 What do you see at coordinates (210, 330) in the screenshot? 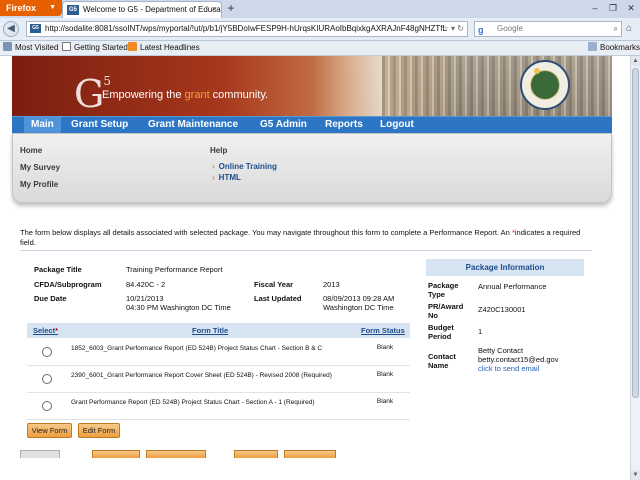
I see `column-header-form-title: Form Title` at bounding box center [210, 330].